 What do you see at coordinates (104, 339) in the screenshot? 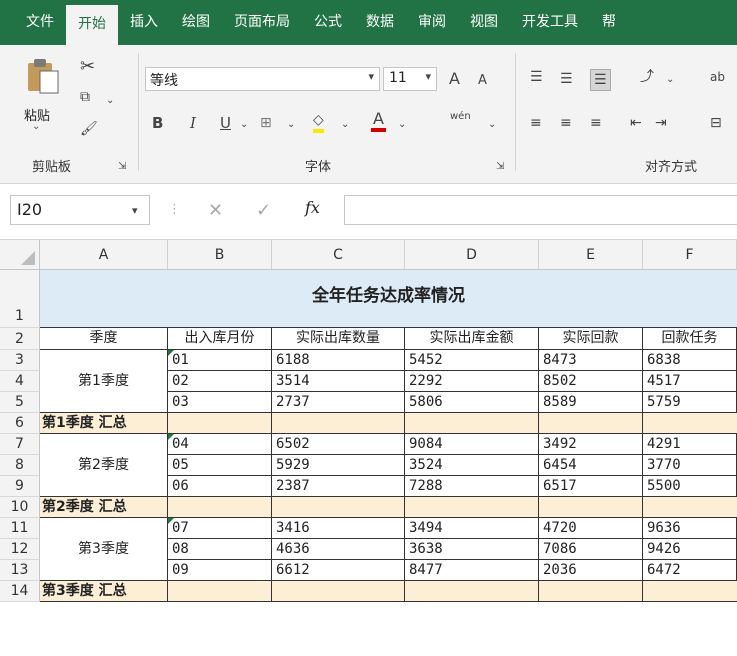
I see `table-header-cell: 季度` at bounding box center [104, 339].